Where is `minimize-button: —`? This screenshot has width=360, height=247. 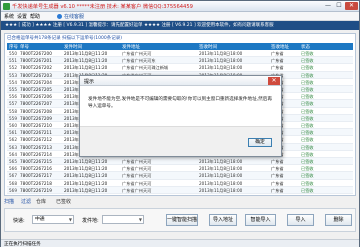
minimize-button: — is located at coordinates (328, 6).